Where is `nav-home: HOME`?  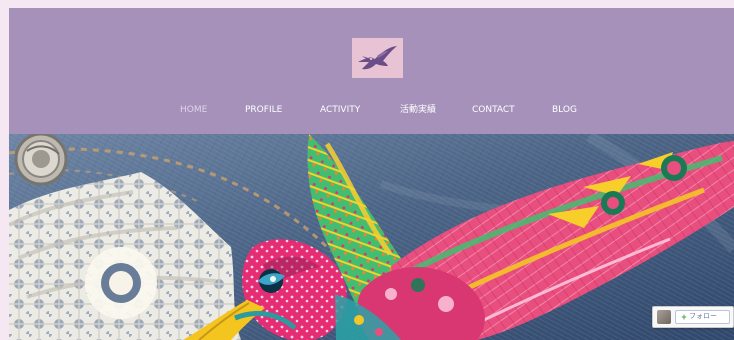 nav-home: HOME is located at coordinates (193, 110).